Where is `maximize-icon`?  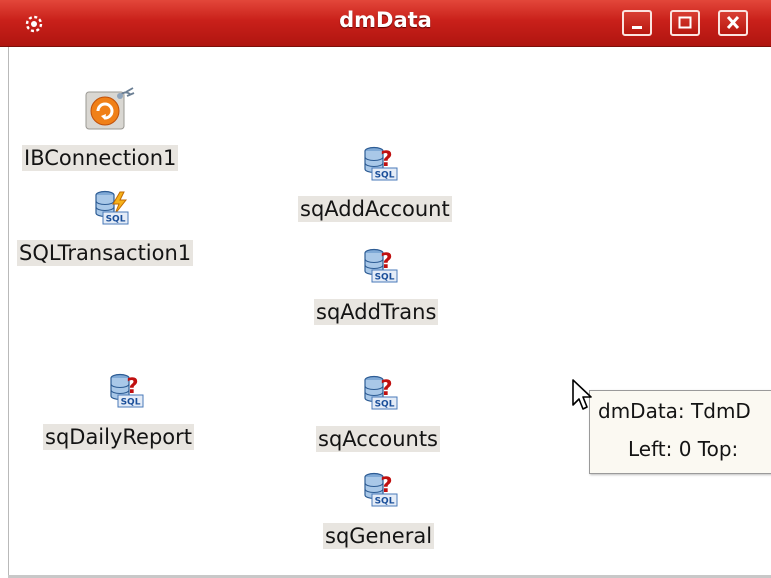
maximize-icon is located at coordinates (685, 22).